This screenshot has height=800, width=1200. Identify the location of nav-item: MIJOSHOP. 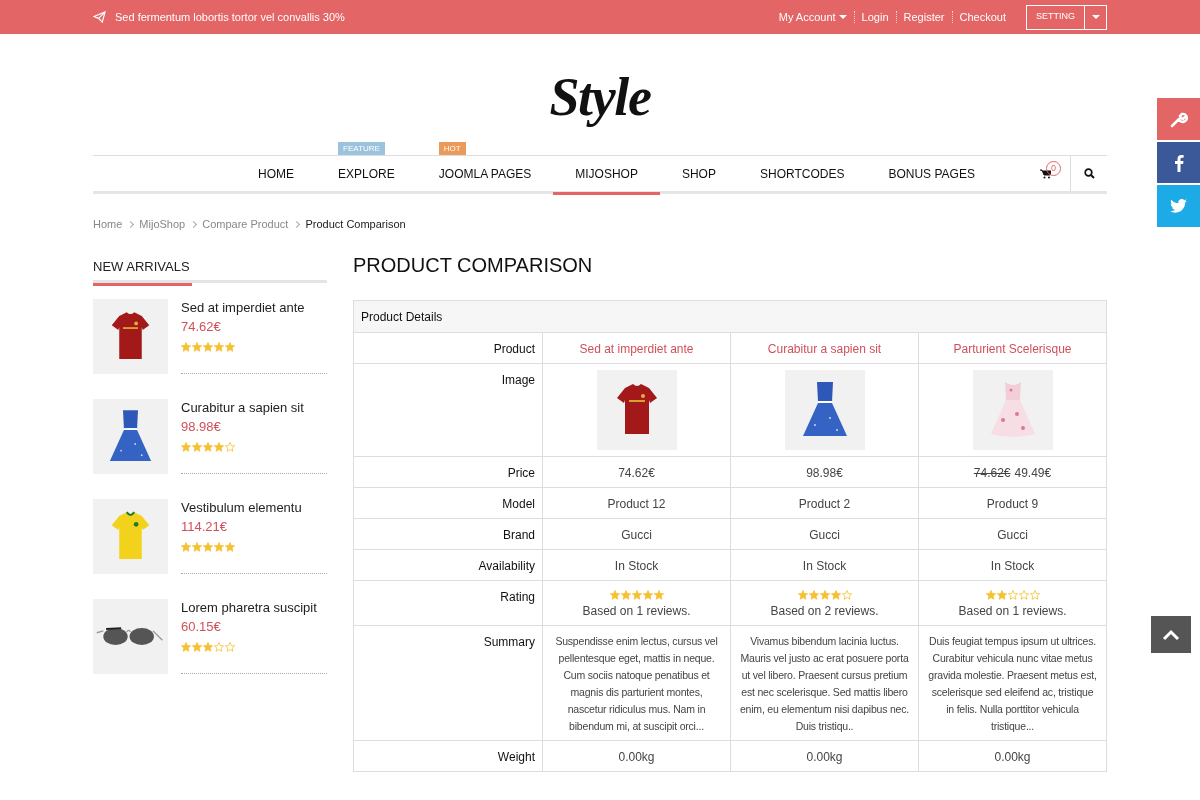
(606, 175).